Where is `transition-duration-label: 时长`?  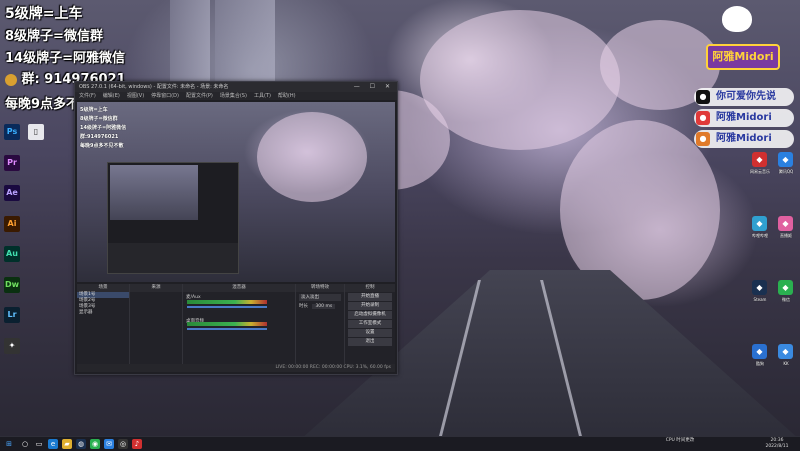 transition-duration-label: 时长 is located at coordinates (303, 306).